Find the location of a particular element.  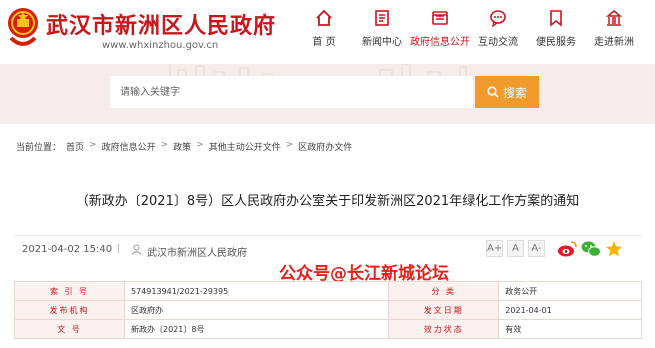

national-emblem-icon is located at coordinates (23, 27).